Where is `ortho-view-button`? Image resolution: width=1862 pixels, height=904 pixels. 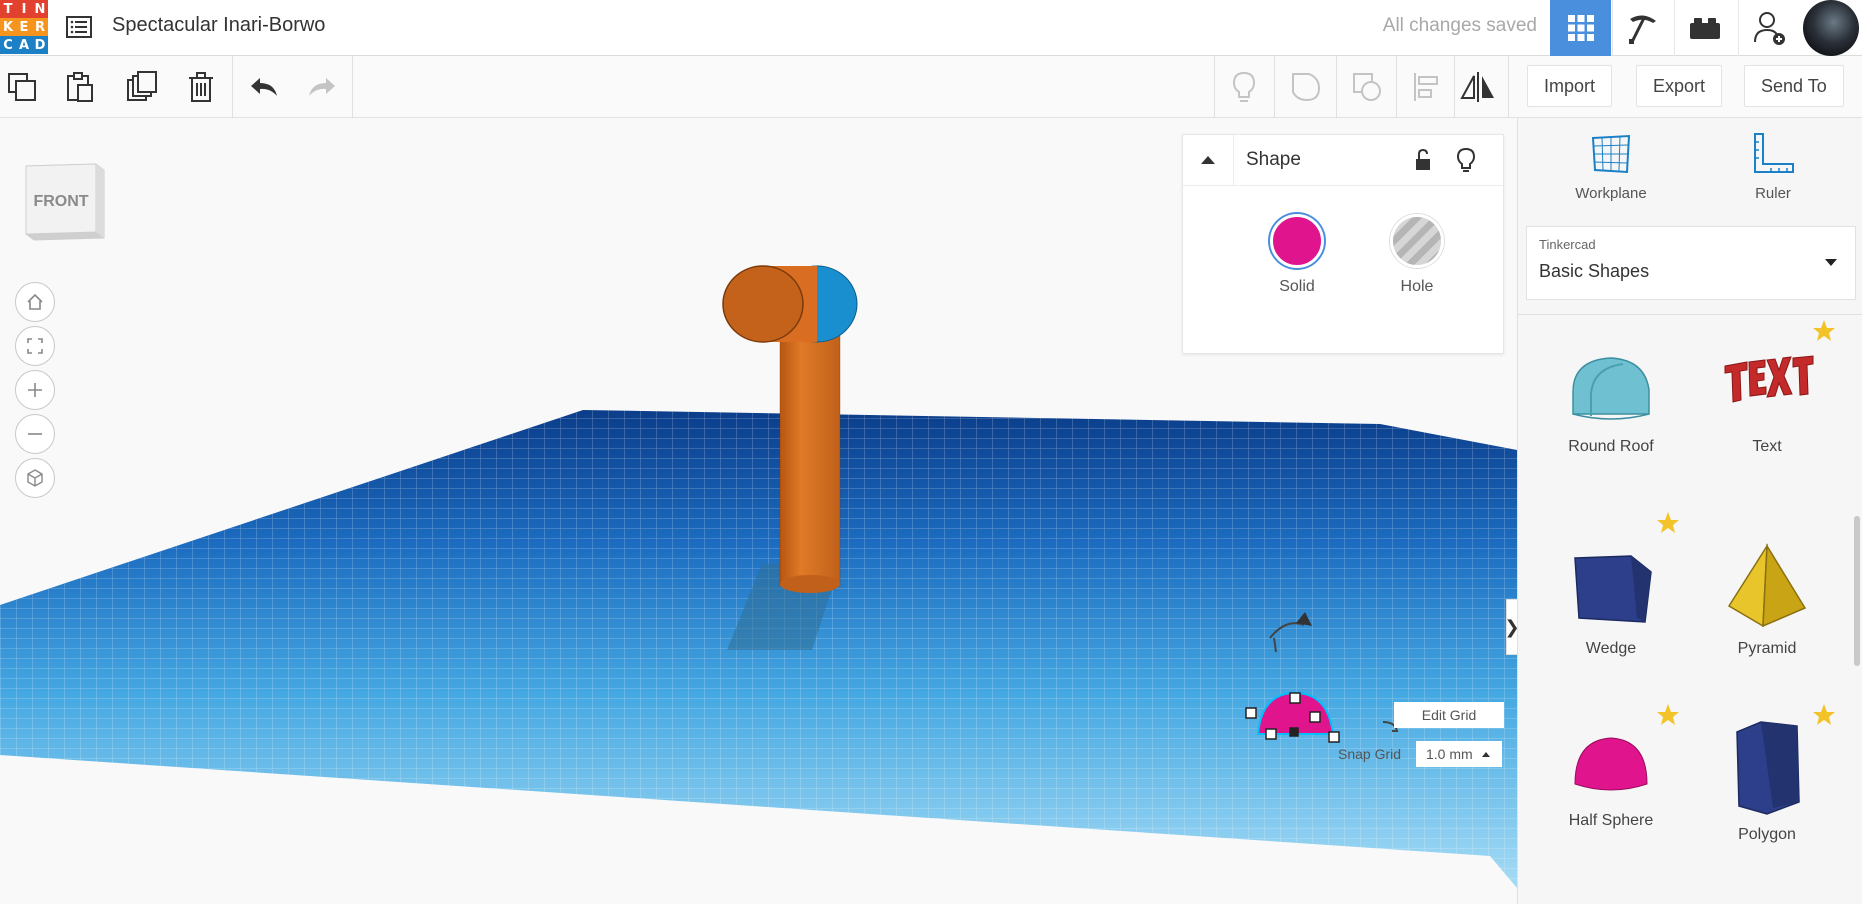
ortho-view-button is located at coordinates (35, 478).